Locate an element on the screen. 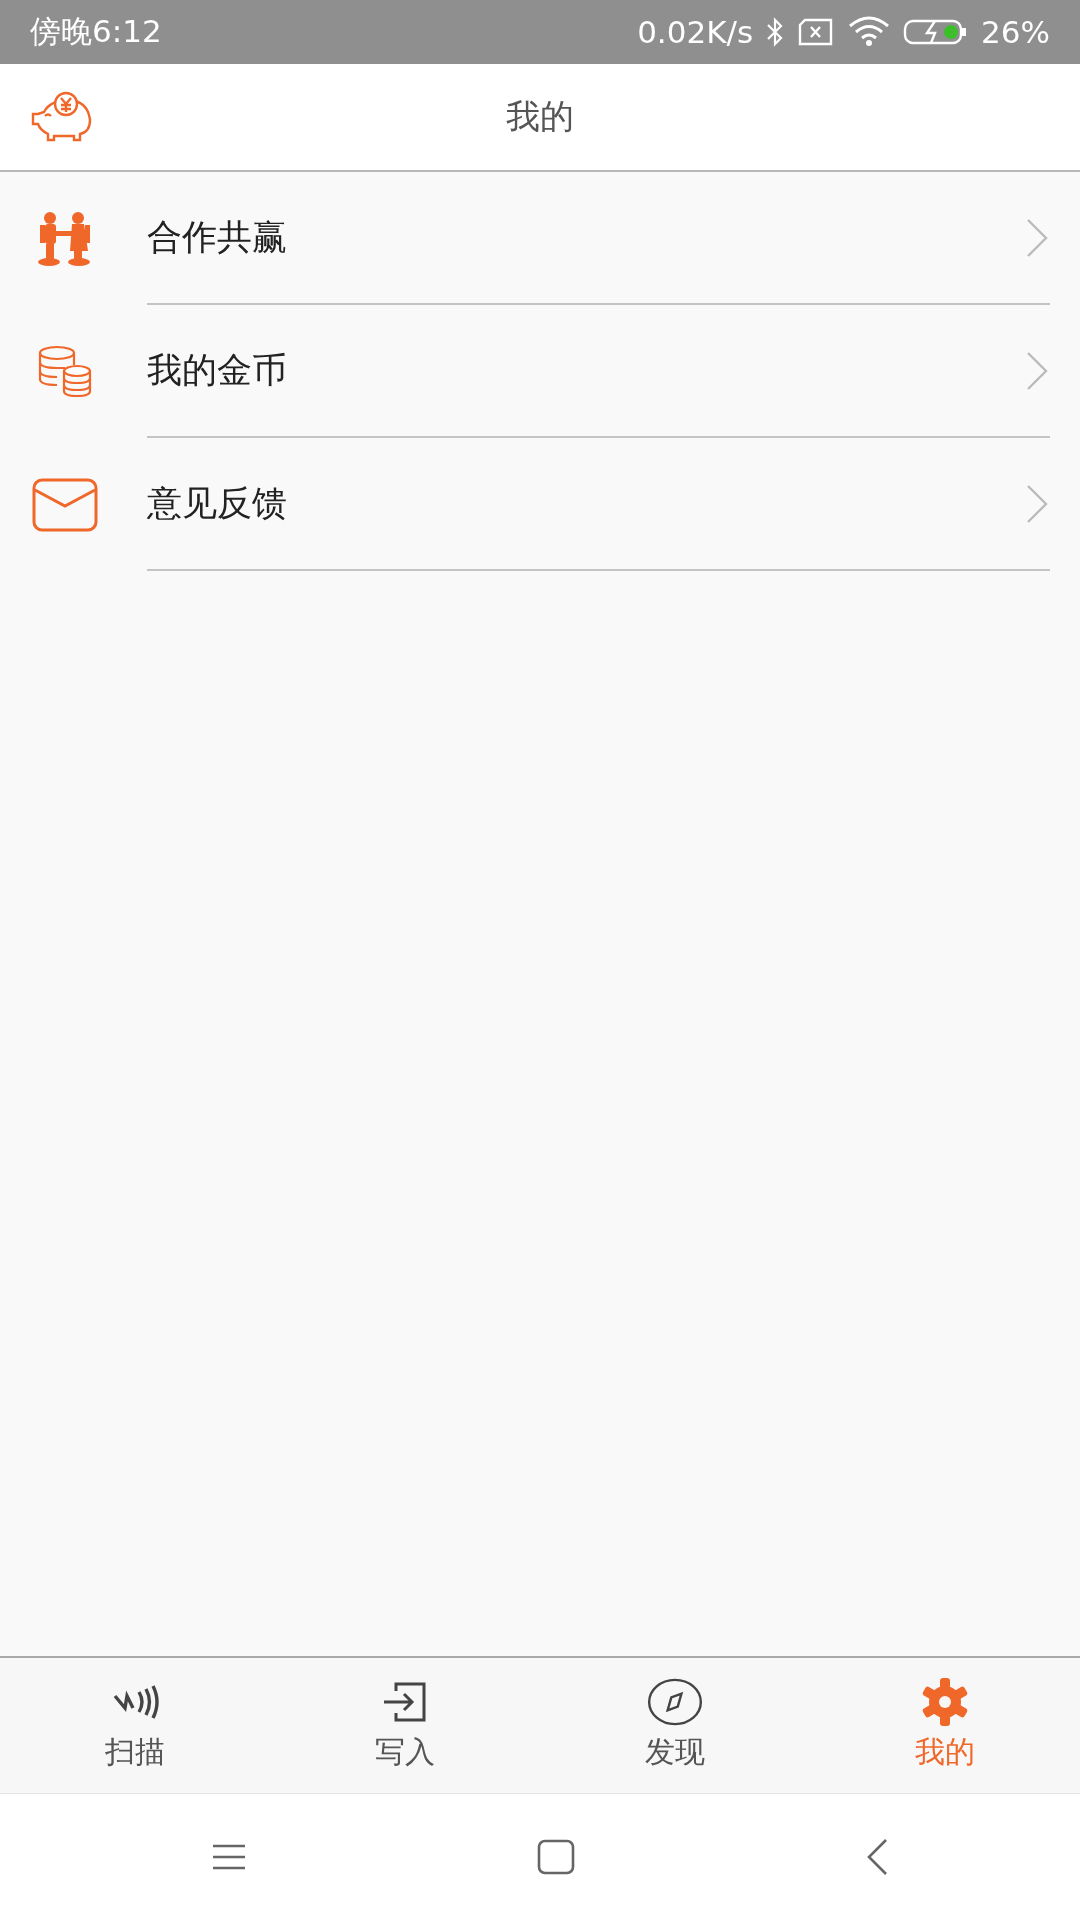 This screenshot has width=1080, height=1920. menu-label: 意见反馈 is located at coordinates (217, 503).